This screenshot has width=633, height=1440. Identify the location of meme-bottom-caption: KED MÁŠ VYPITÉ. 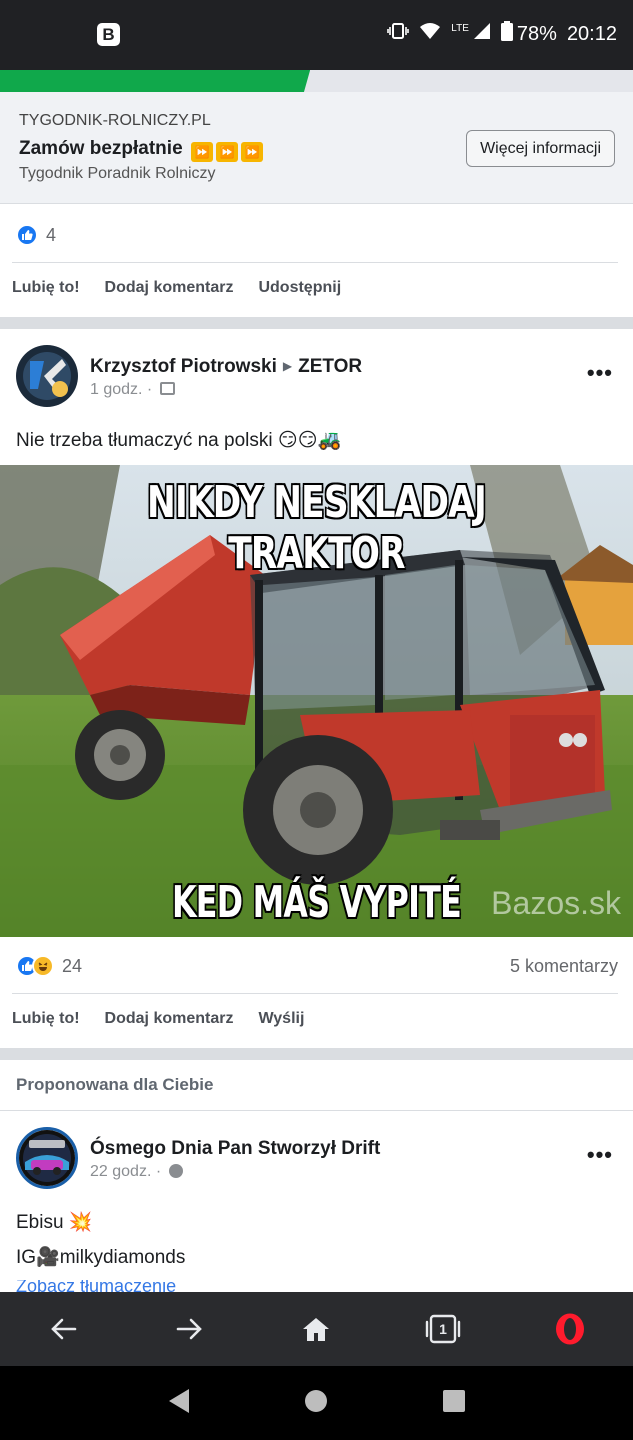
(316, 902).